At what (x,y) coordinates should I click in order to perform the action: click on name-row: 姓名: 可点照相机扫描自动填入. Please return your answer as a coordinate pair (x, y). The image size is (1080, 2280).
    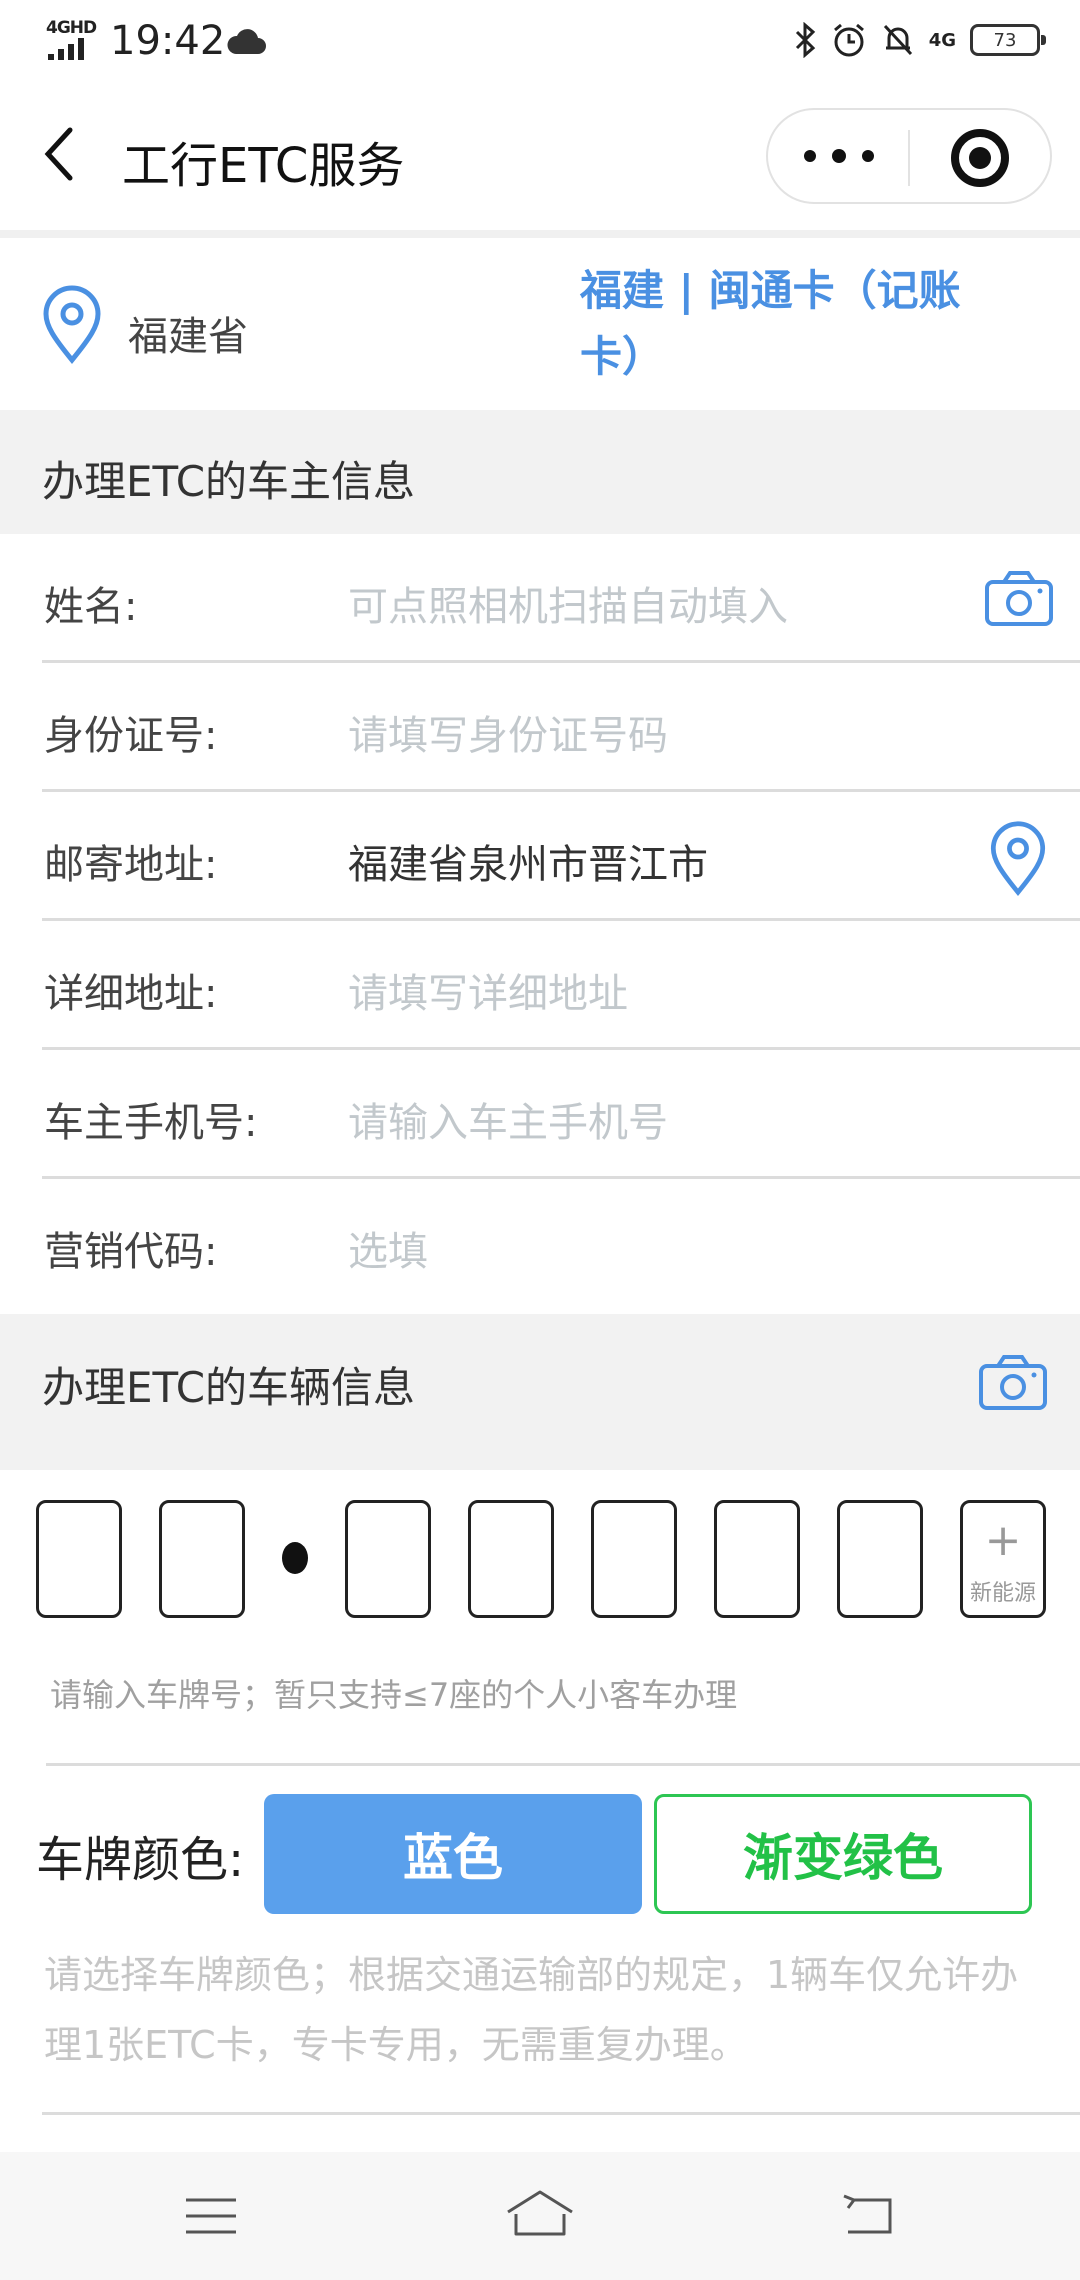
    Looking at the image, I should click on (540, 598).